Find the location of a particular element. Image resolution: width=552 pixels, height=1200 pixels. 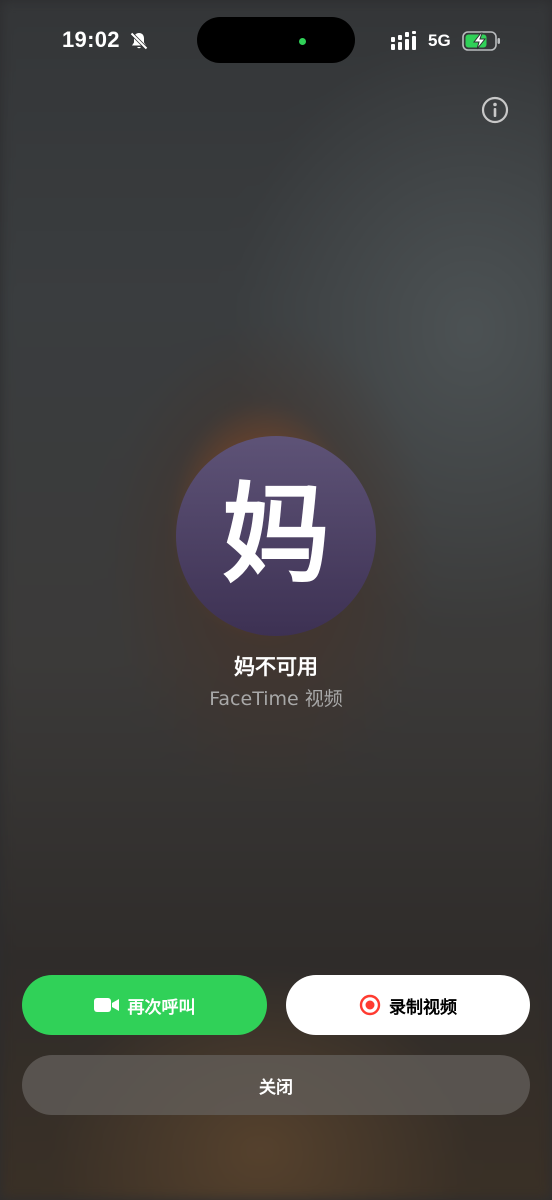

network-type: 5G is located at coordinates (439, 40).